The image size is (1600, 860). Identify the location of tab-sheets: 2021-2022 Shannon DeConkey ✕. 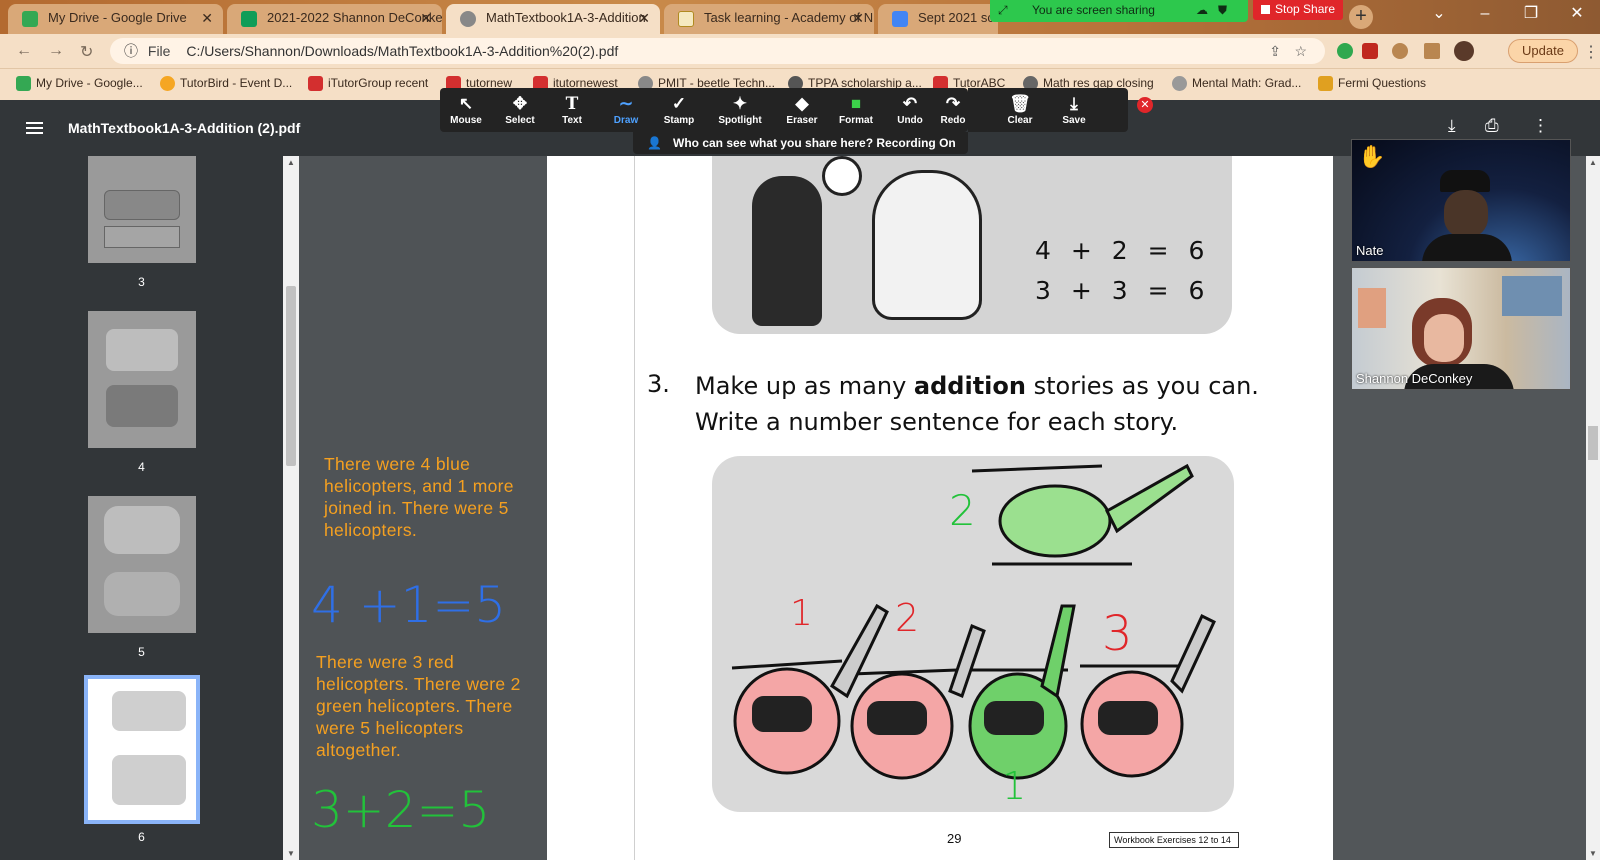
(334, 19).